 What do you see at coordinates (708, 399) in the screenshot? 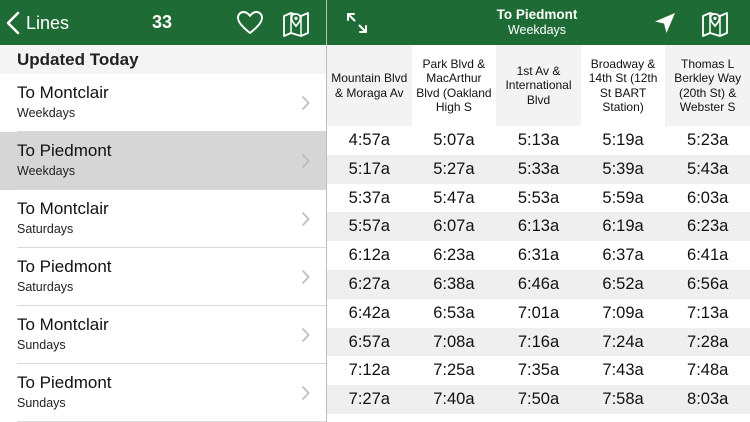
I see `time-cell: 8:03a` at bounding box center [708, 399].